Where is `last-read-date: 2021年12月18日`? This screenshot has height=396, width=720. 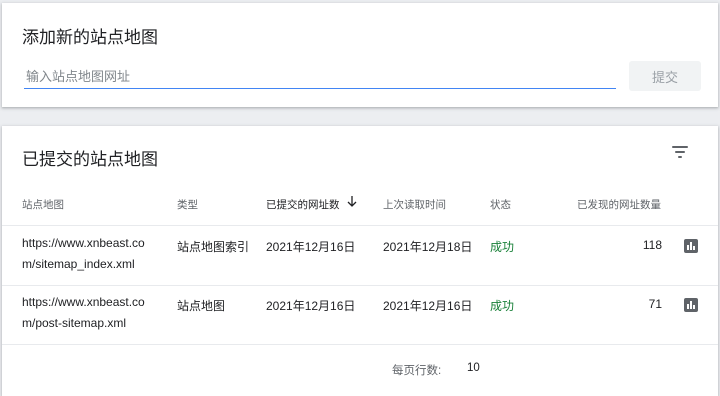 last-read-date: 2021年12月18日 is located at coordinates (428, 247).